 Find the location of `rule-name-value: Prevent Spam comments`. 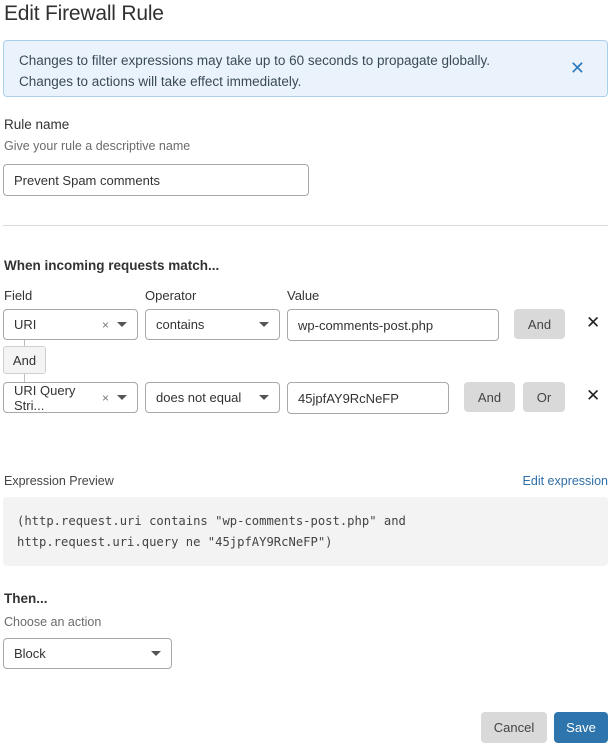

rule-name-value: Prevent Spam comments is located at coordinates (87, 180).